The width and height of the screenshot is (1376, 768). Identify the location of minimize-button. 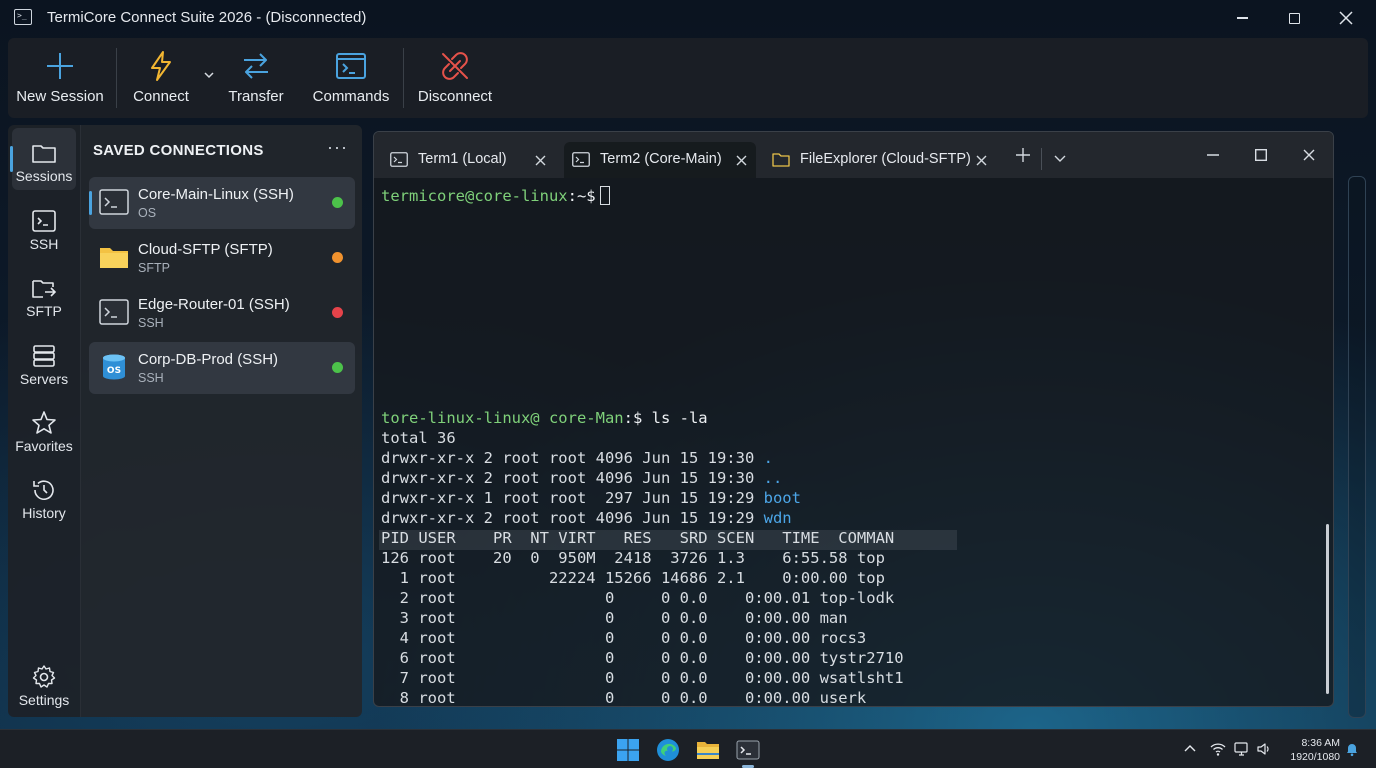
(1242, 18).